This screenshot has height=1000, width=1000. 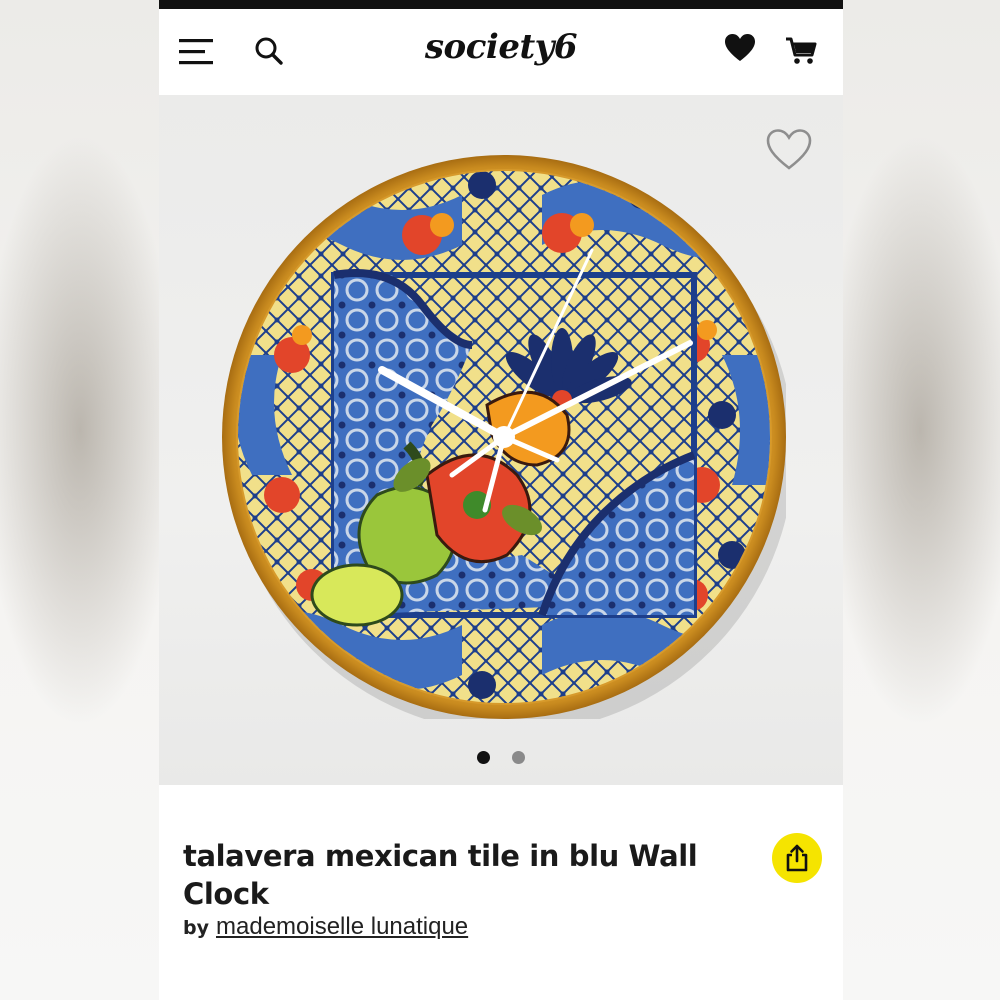 I want to click on artist-link: mademoiselle lunatique, so click(x=342, y=926).